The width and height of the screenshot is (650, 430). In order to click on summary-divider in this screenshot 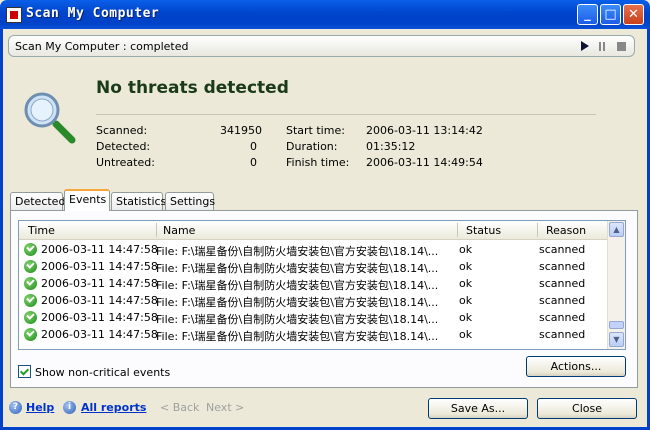, I will do `click(346, 114)`.